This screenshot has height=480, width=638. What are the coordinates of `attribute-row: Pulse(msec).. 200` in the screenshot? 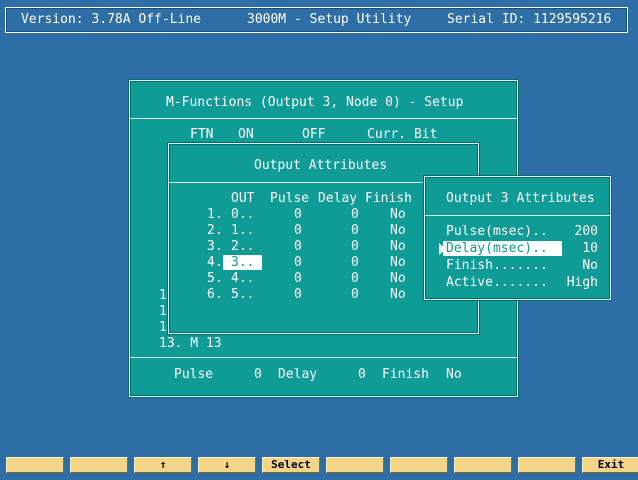 It's located at (517, 232).